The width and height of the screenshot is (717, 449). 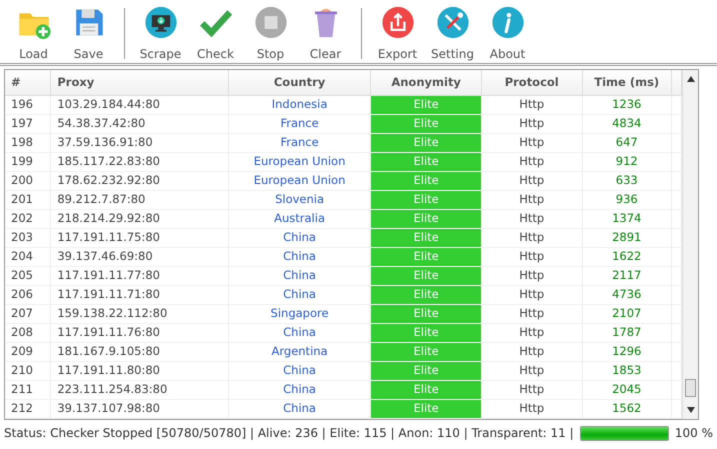 What do you see at coordinates (139, 238) in the screenshot?
I see `proxy-address: 117.191.11.75:80` at bounding box center [139, 238].